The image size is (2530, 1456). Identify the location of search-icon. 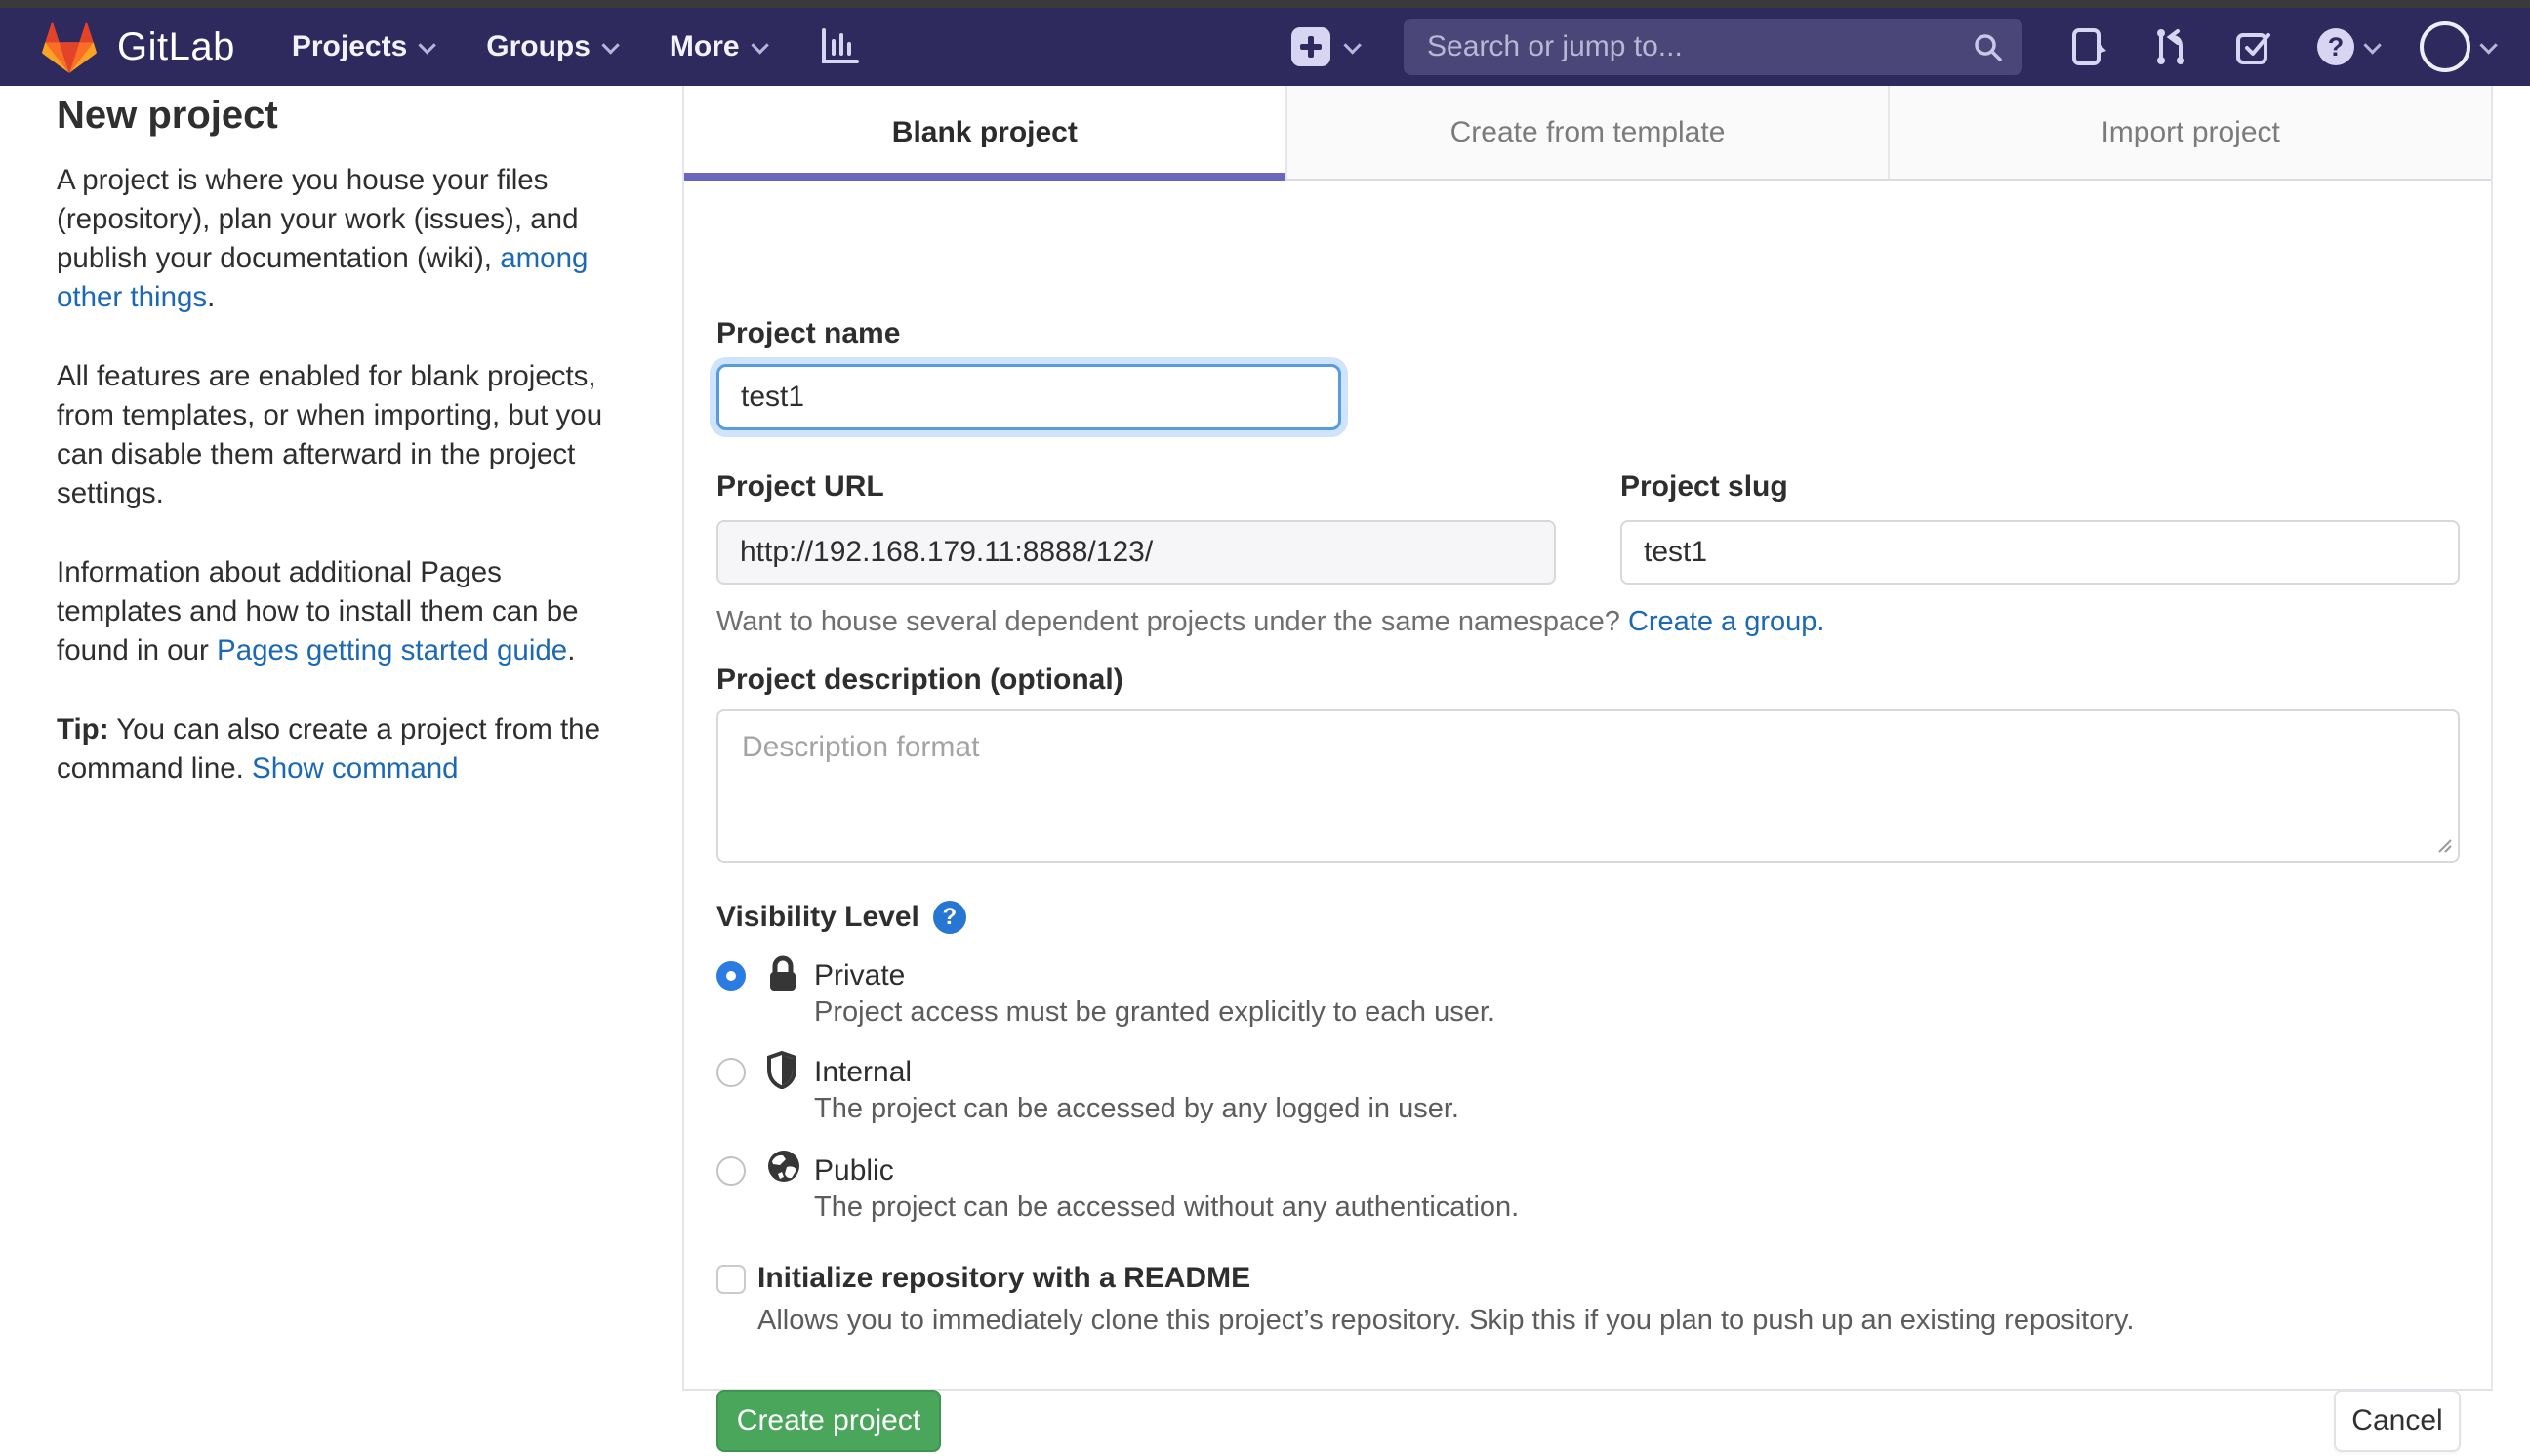
(1988, 47).